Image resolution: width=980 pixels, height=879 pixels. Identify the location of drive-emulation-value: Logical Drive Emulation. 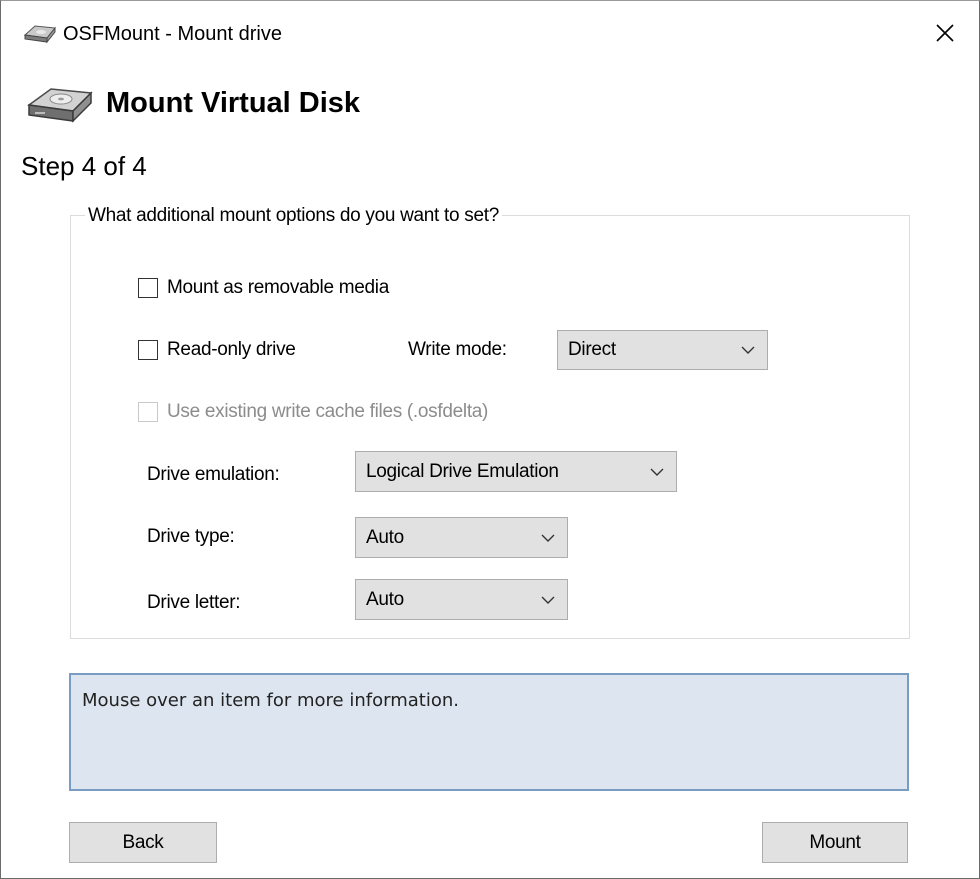
(462, 471).